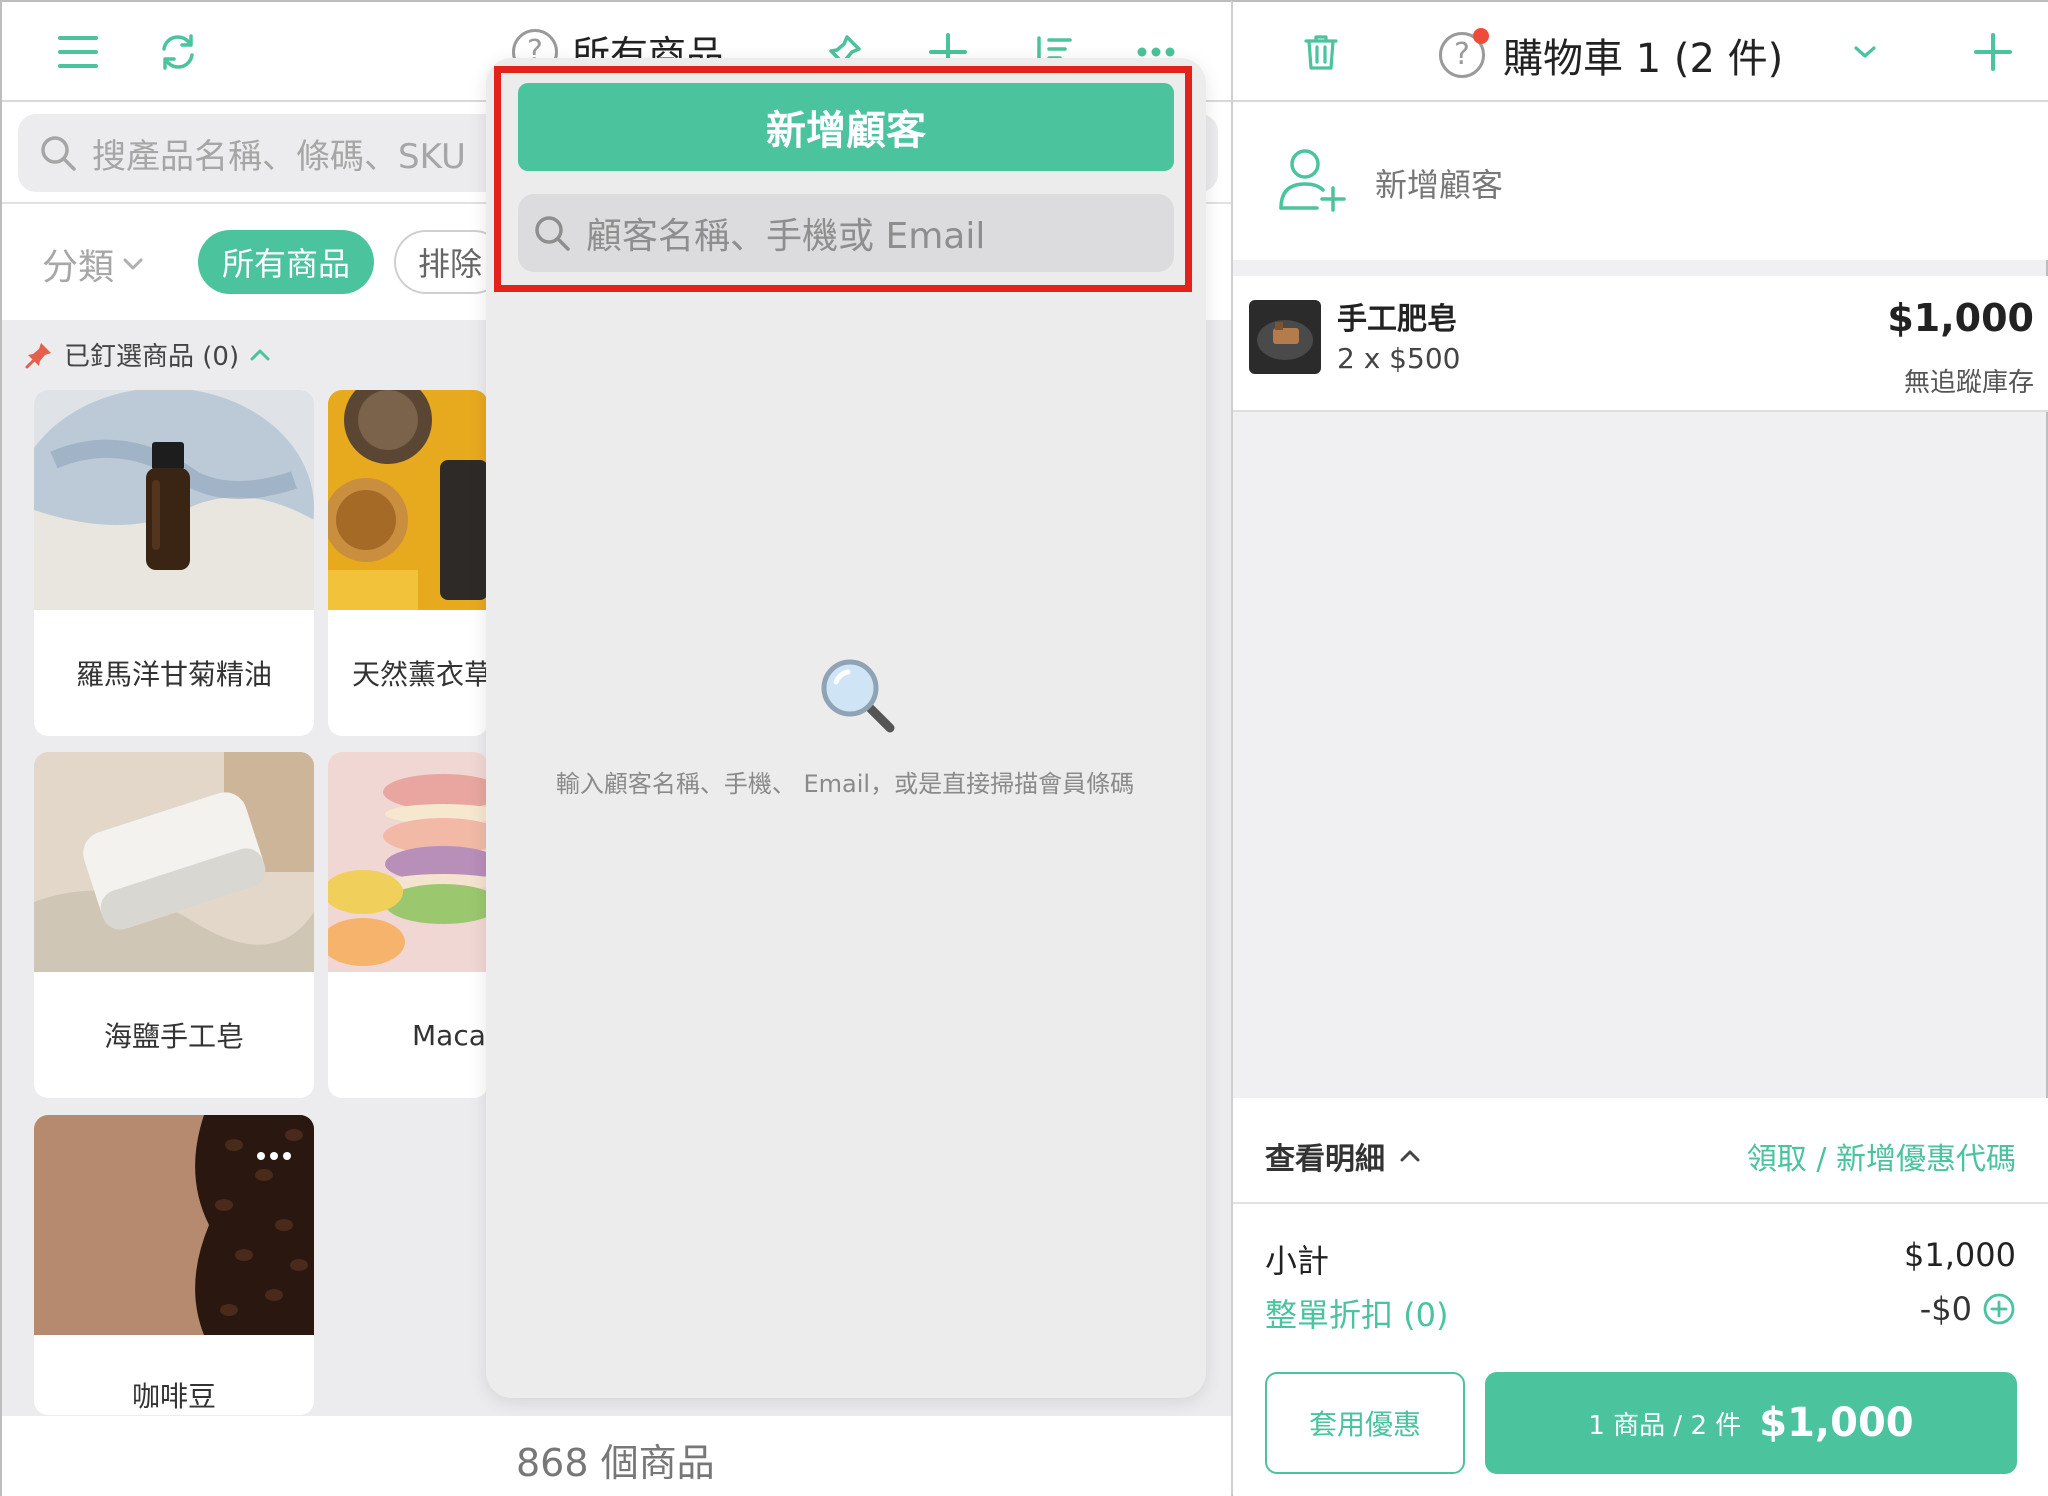  Describe the element at coordinates (1960, 1255) in the screenshot. I see `subtotal-value: $1,000` at that location.